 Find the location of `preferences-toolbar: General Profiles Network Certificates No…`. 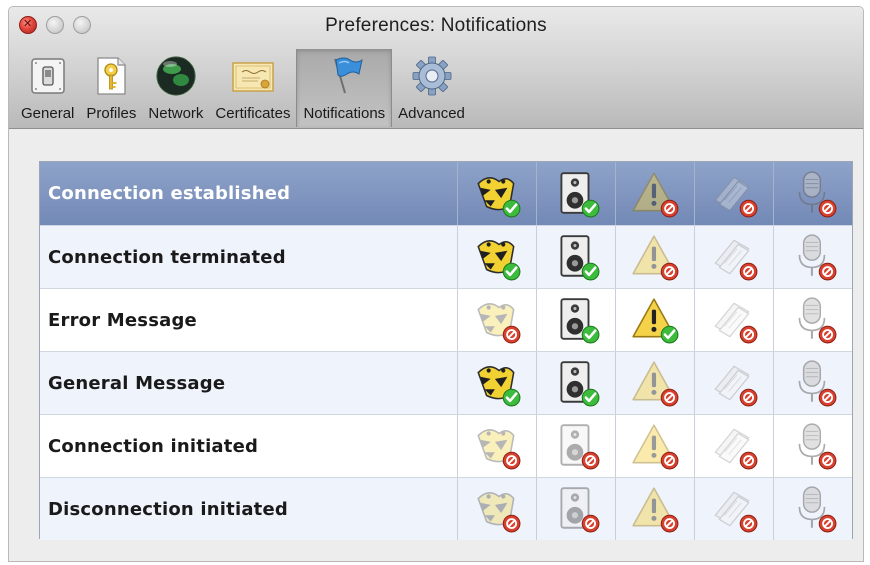

preferences-toolbar: General Profiles Network Certificates No… is located at coordinates (243, 88).